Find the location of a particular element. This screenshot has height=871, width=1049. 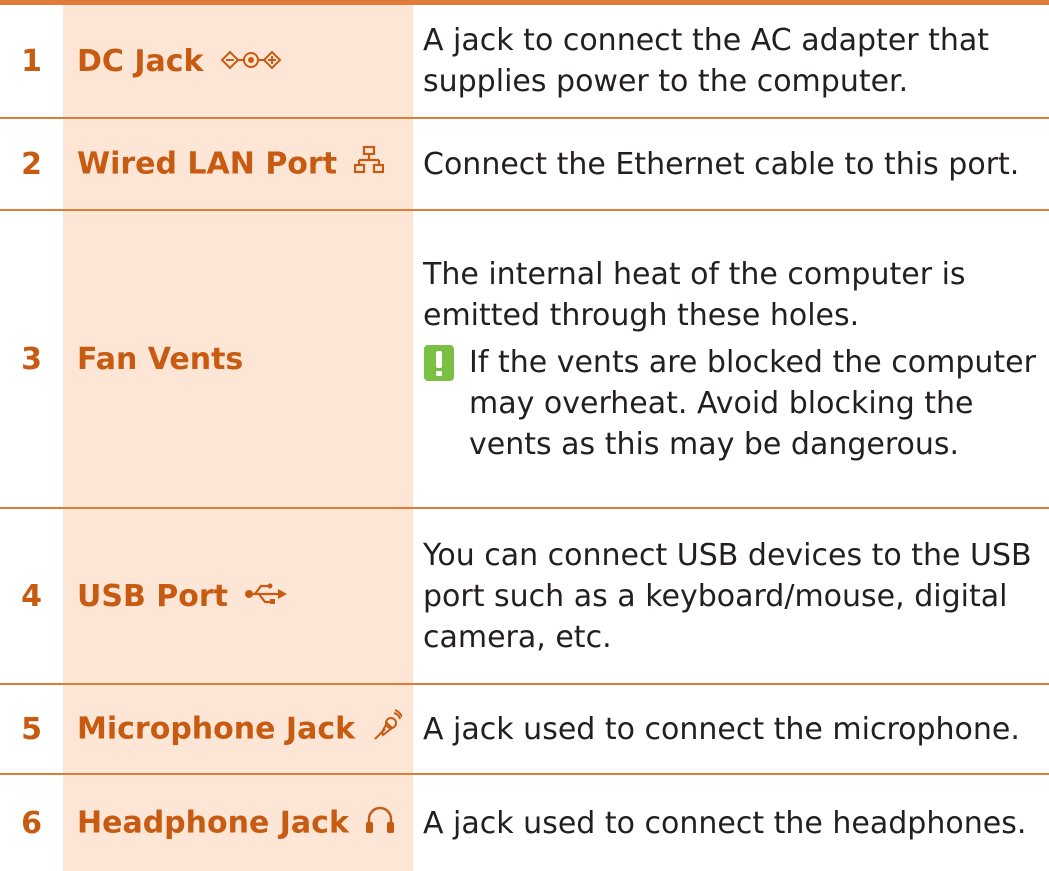

row-number: 6 is located at coordinates (31, 823).